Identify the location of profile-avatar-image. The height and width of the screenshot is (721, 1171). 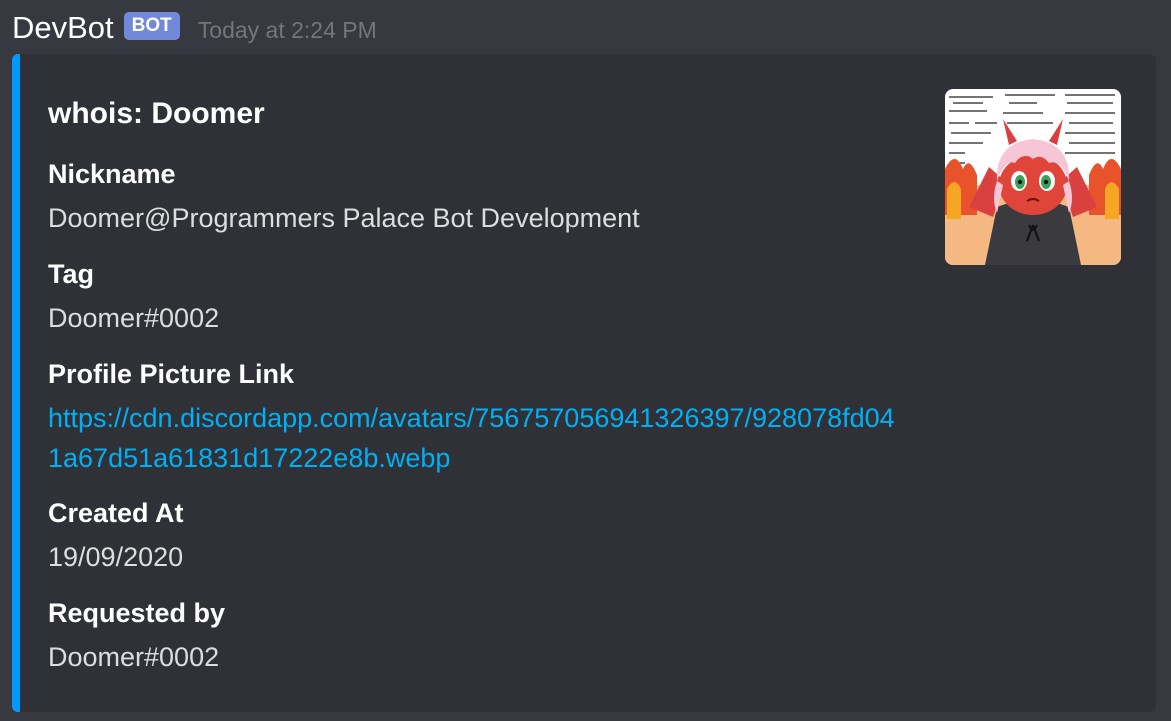
(1033, 177).